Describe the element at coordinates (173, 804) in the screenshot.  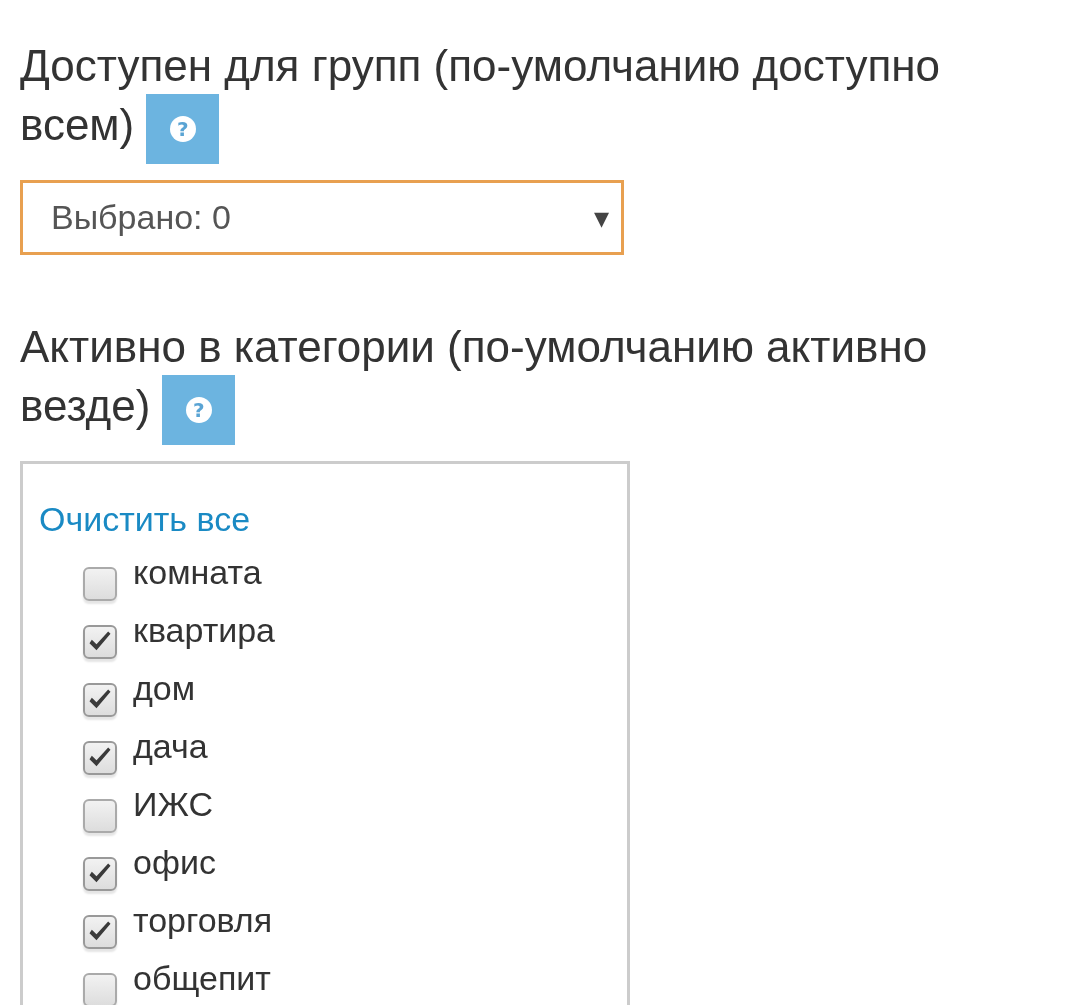
I see `category-label: ИЖС` at that location.